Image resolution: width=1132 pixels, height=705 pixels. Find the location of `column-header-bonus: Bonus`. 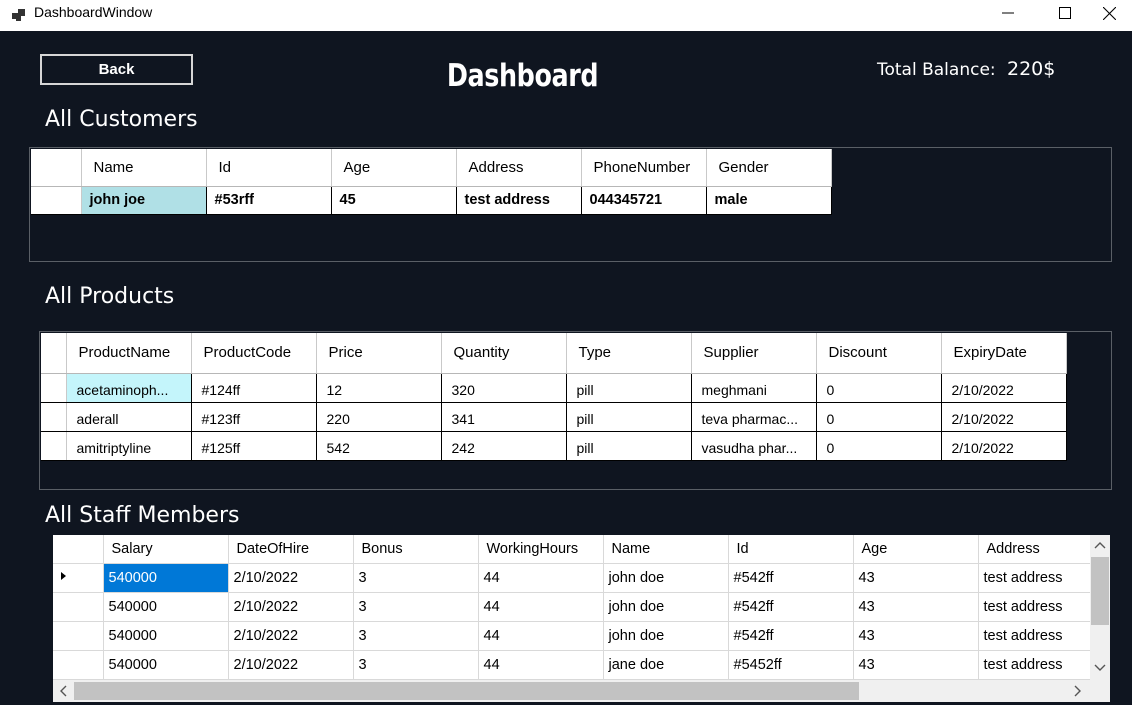

column-header-bonus: Bonus is located at coordinates (416, 549).